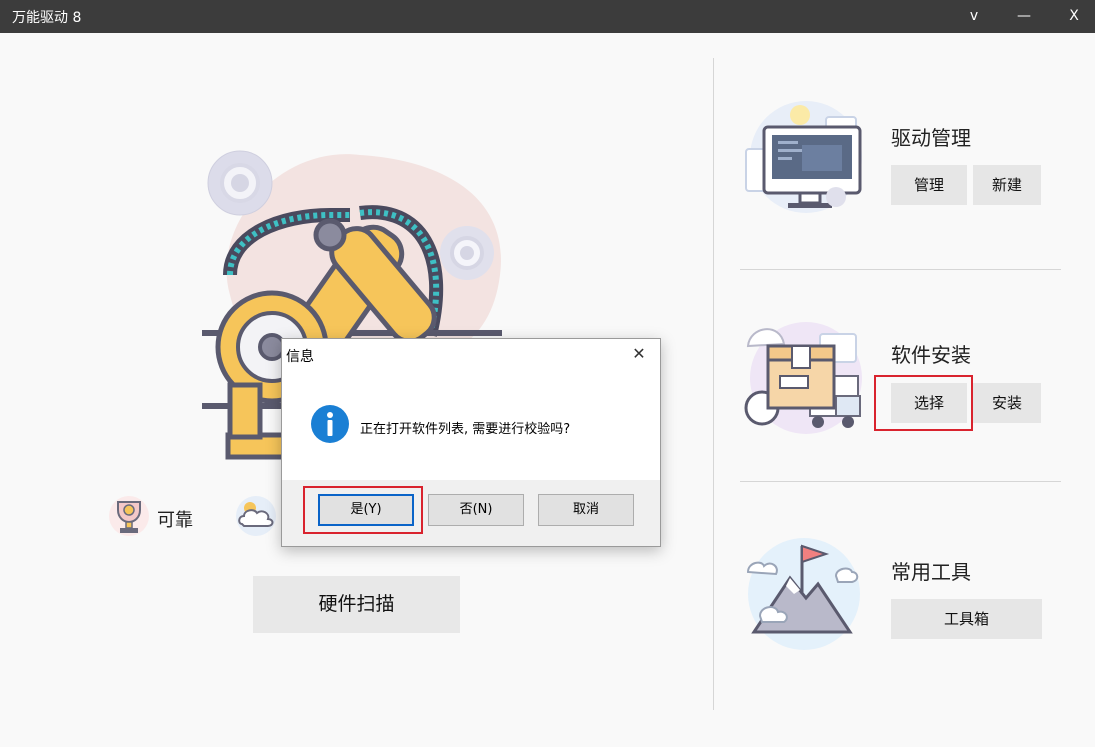 The image size is (1095, 747). I want to click on info-icon, so click(330, 424).